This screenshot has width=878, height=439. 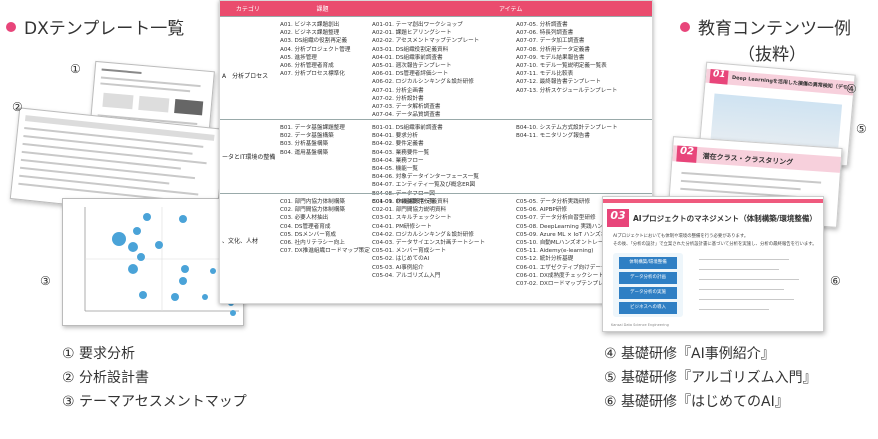 What do you see at coordinates (312, 74) in the screenshot?
I see `table-cell-line: A07. 分析プロセス標準化` at bounding box center [312, 74].